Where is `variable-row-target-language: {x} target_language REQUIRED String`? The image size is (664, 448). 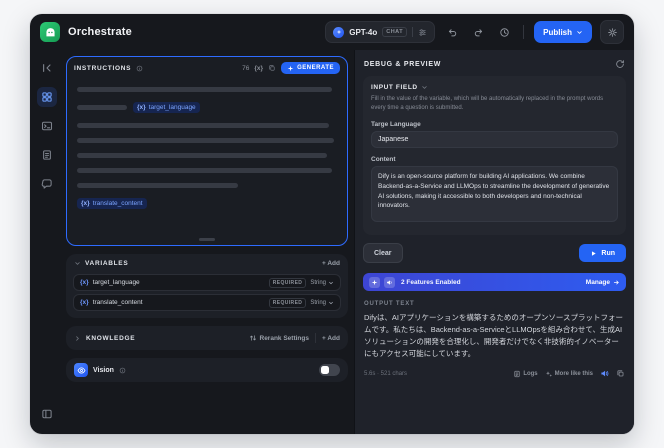 variable-row-target-language: {x} target_language REQUIRED String is located at coordinates (207, 282).